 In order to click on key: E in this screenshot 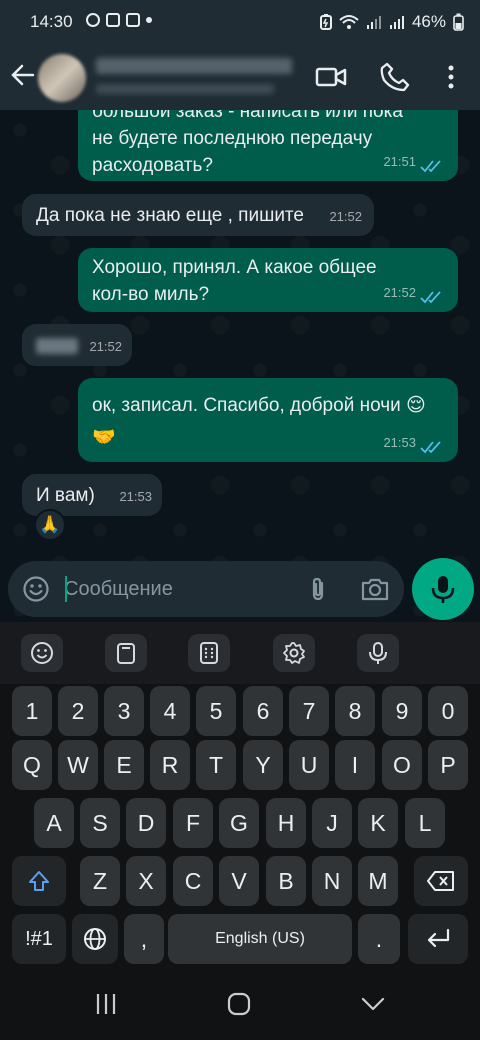, I will do `click(124, 765)`.